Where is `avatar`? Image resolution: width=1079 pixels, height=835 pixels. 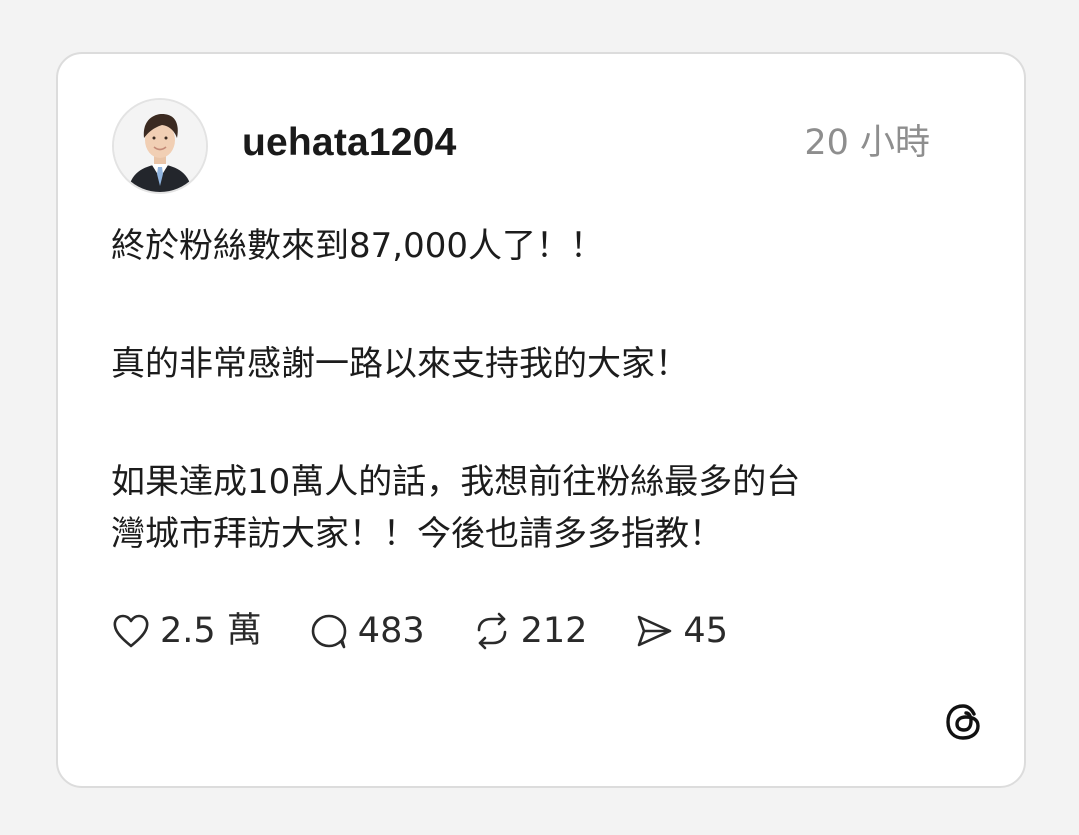 avatar is located at coordinates (160, 146).